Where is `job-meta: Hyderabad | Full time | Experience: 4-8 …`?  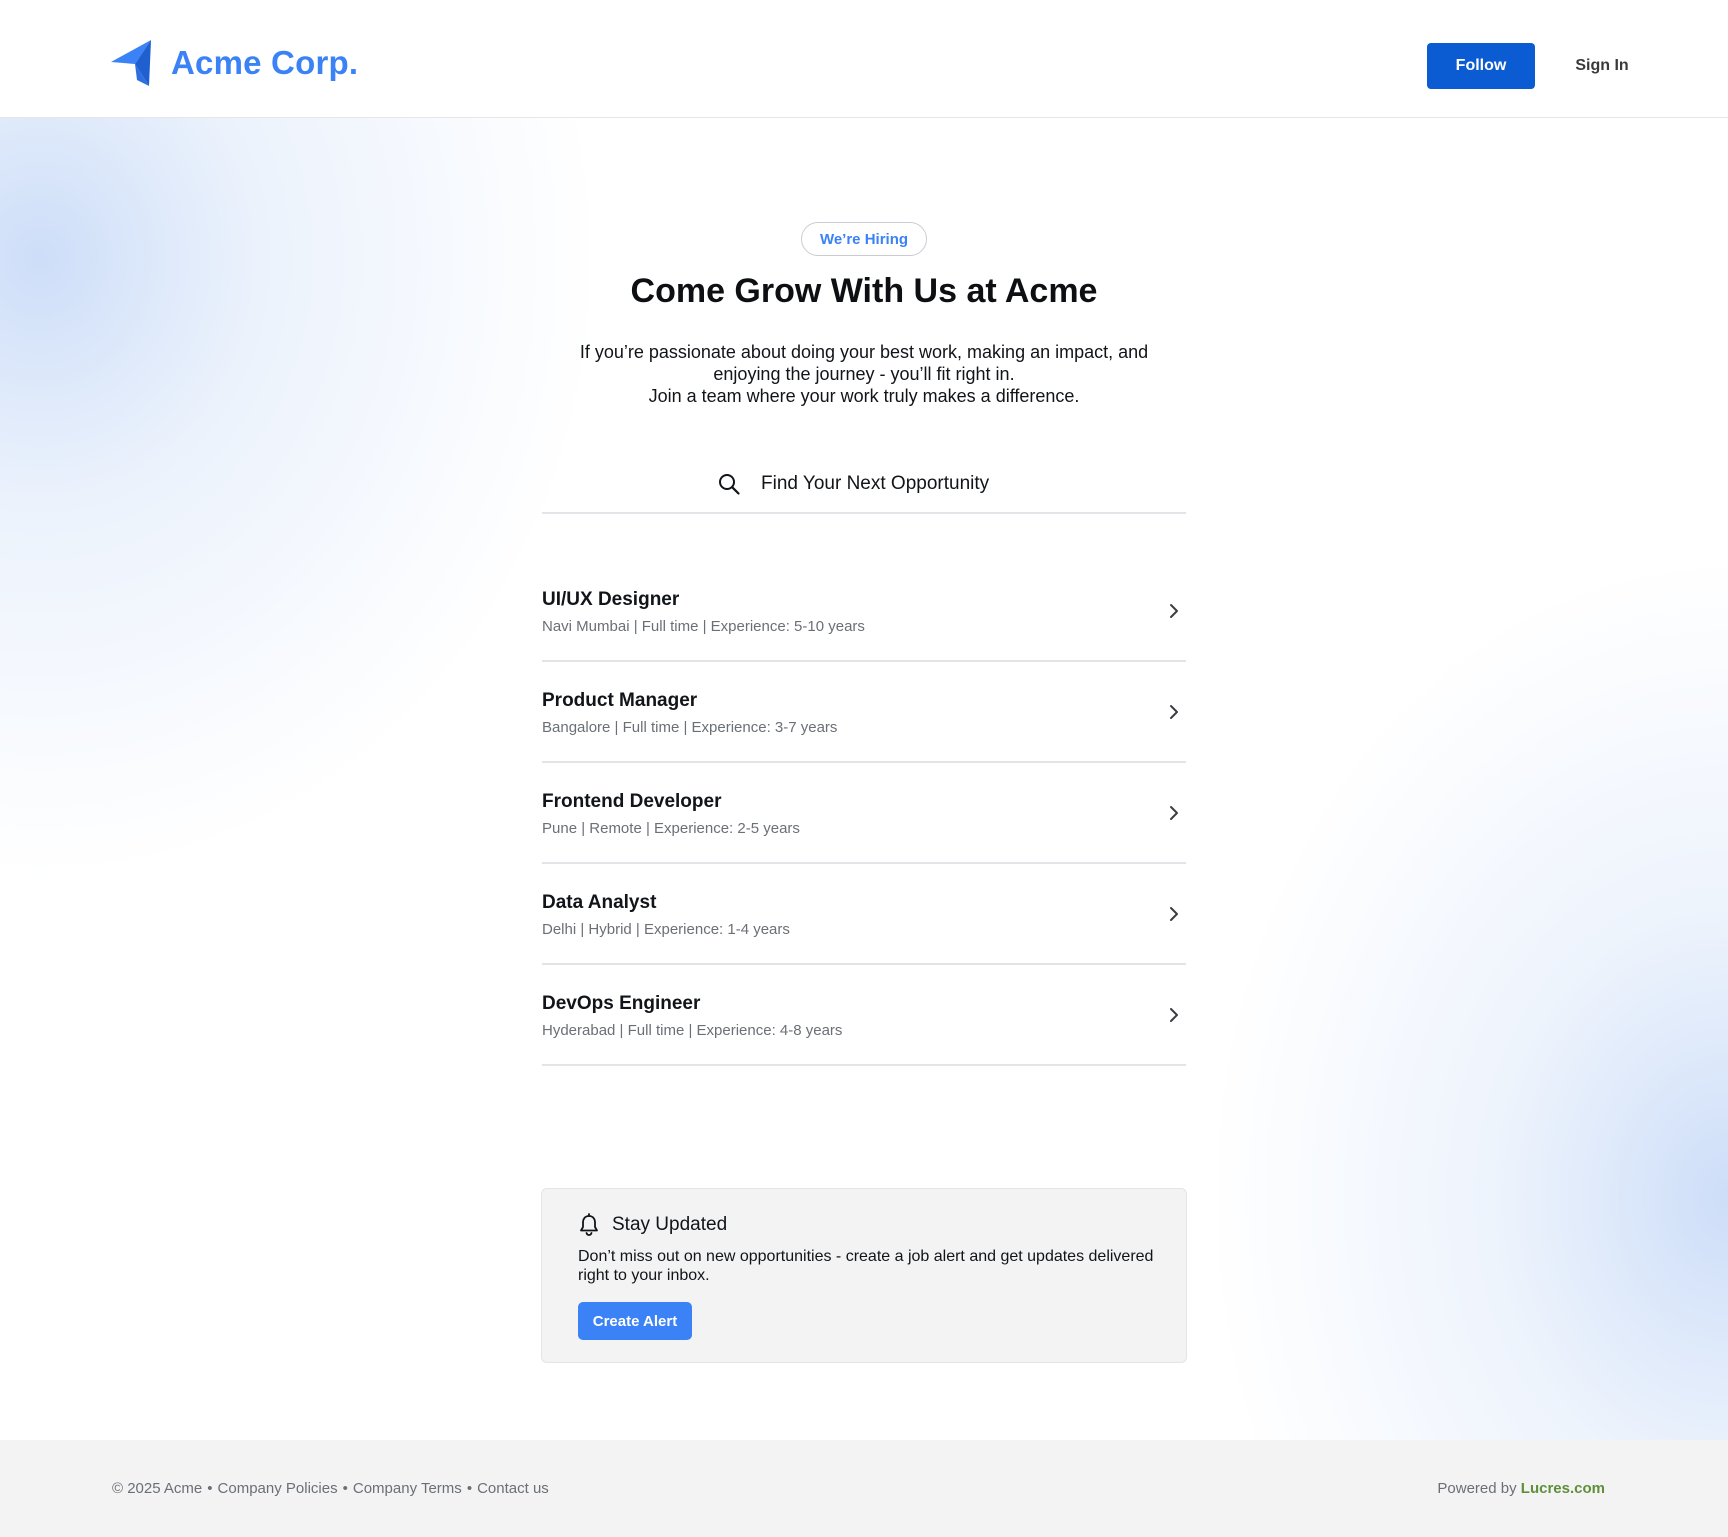 job-meta: Hyderabad | Full time | Experience: 4-8 … is located at coordinates (692, 1030).